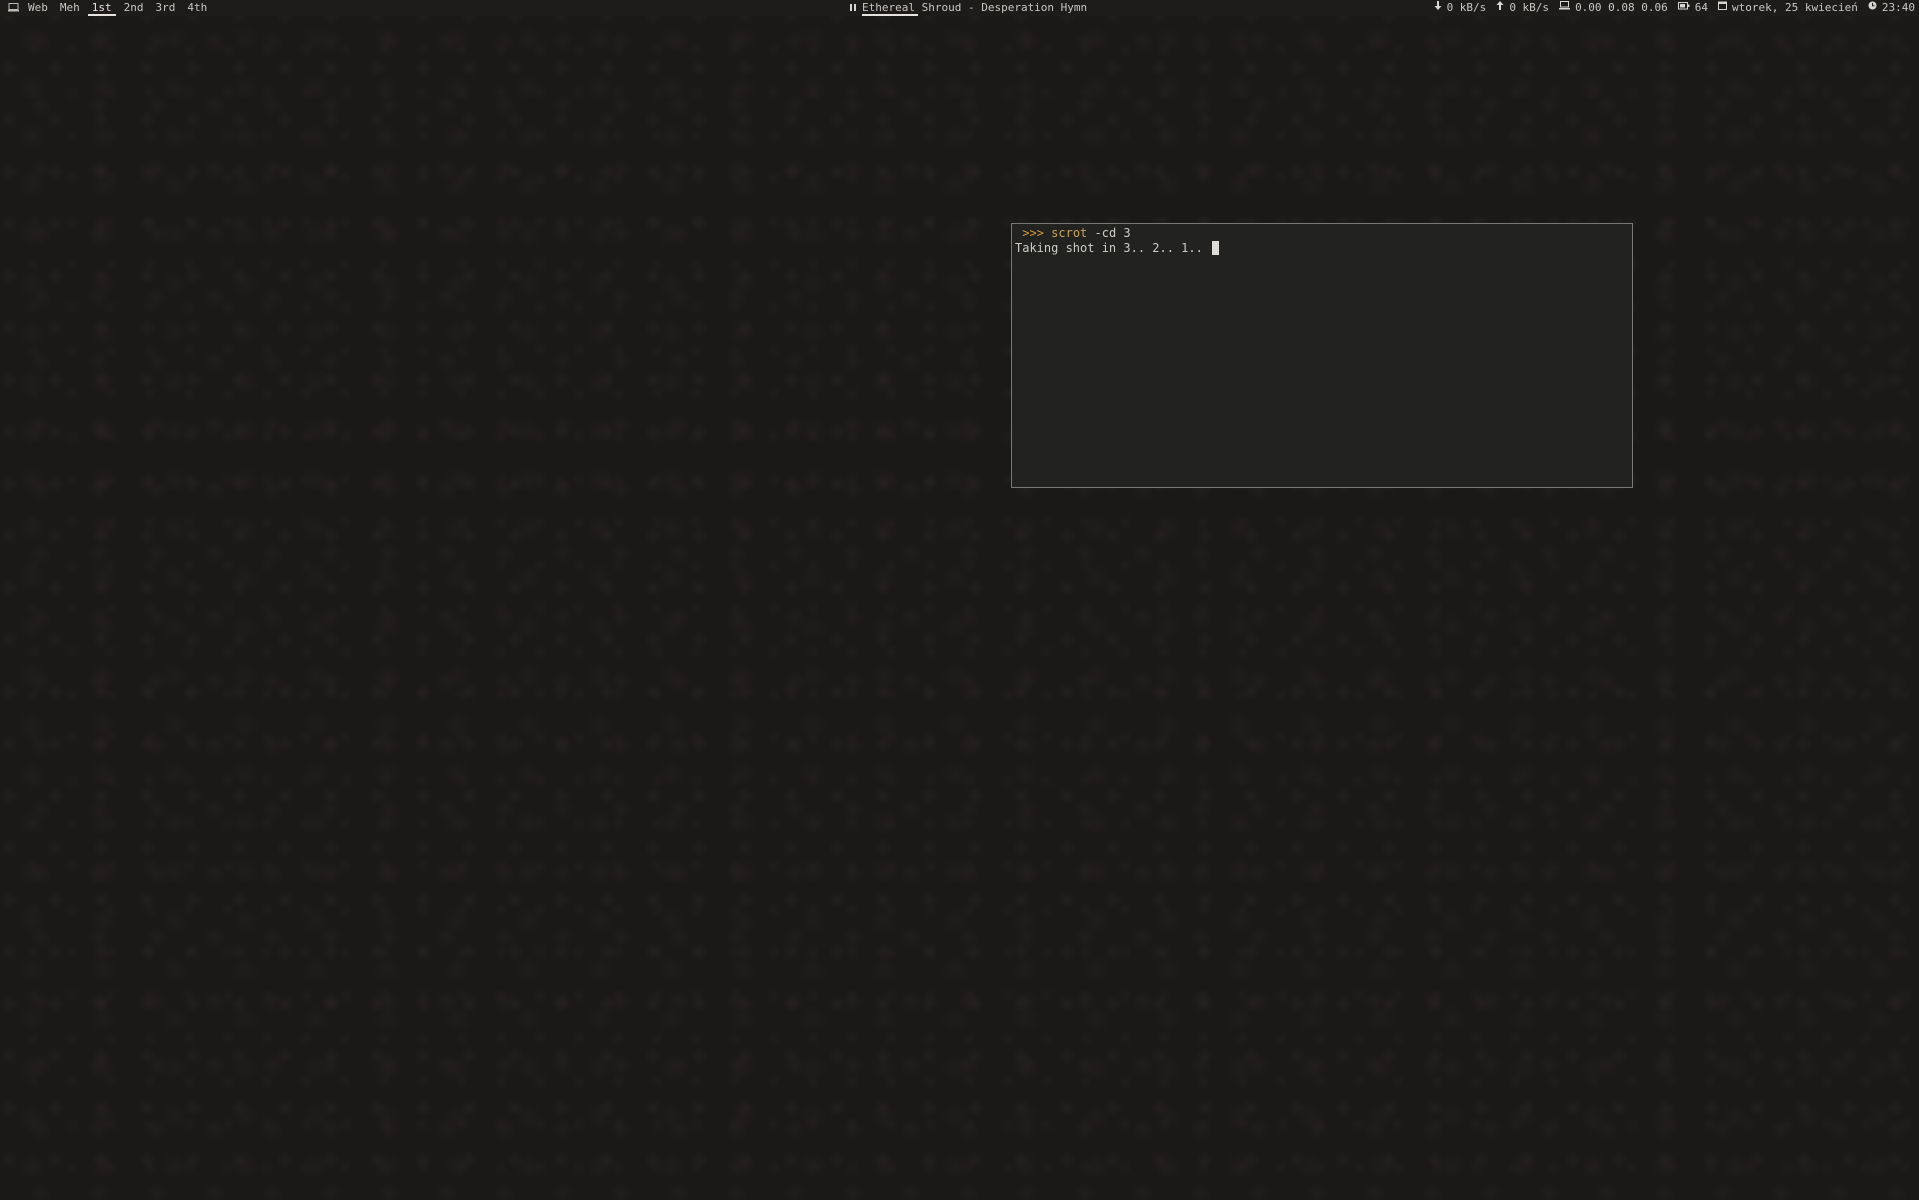  What do you see at coordinates (102, 8) in the screenshot?
I see `tag-1st: 1st` at bounding box center [102, 8].